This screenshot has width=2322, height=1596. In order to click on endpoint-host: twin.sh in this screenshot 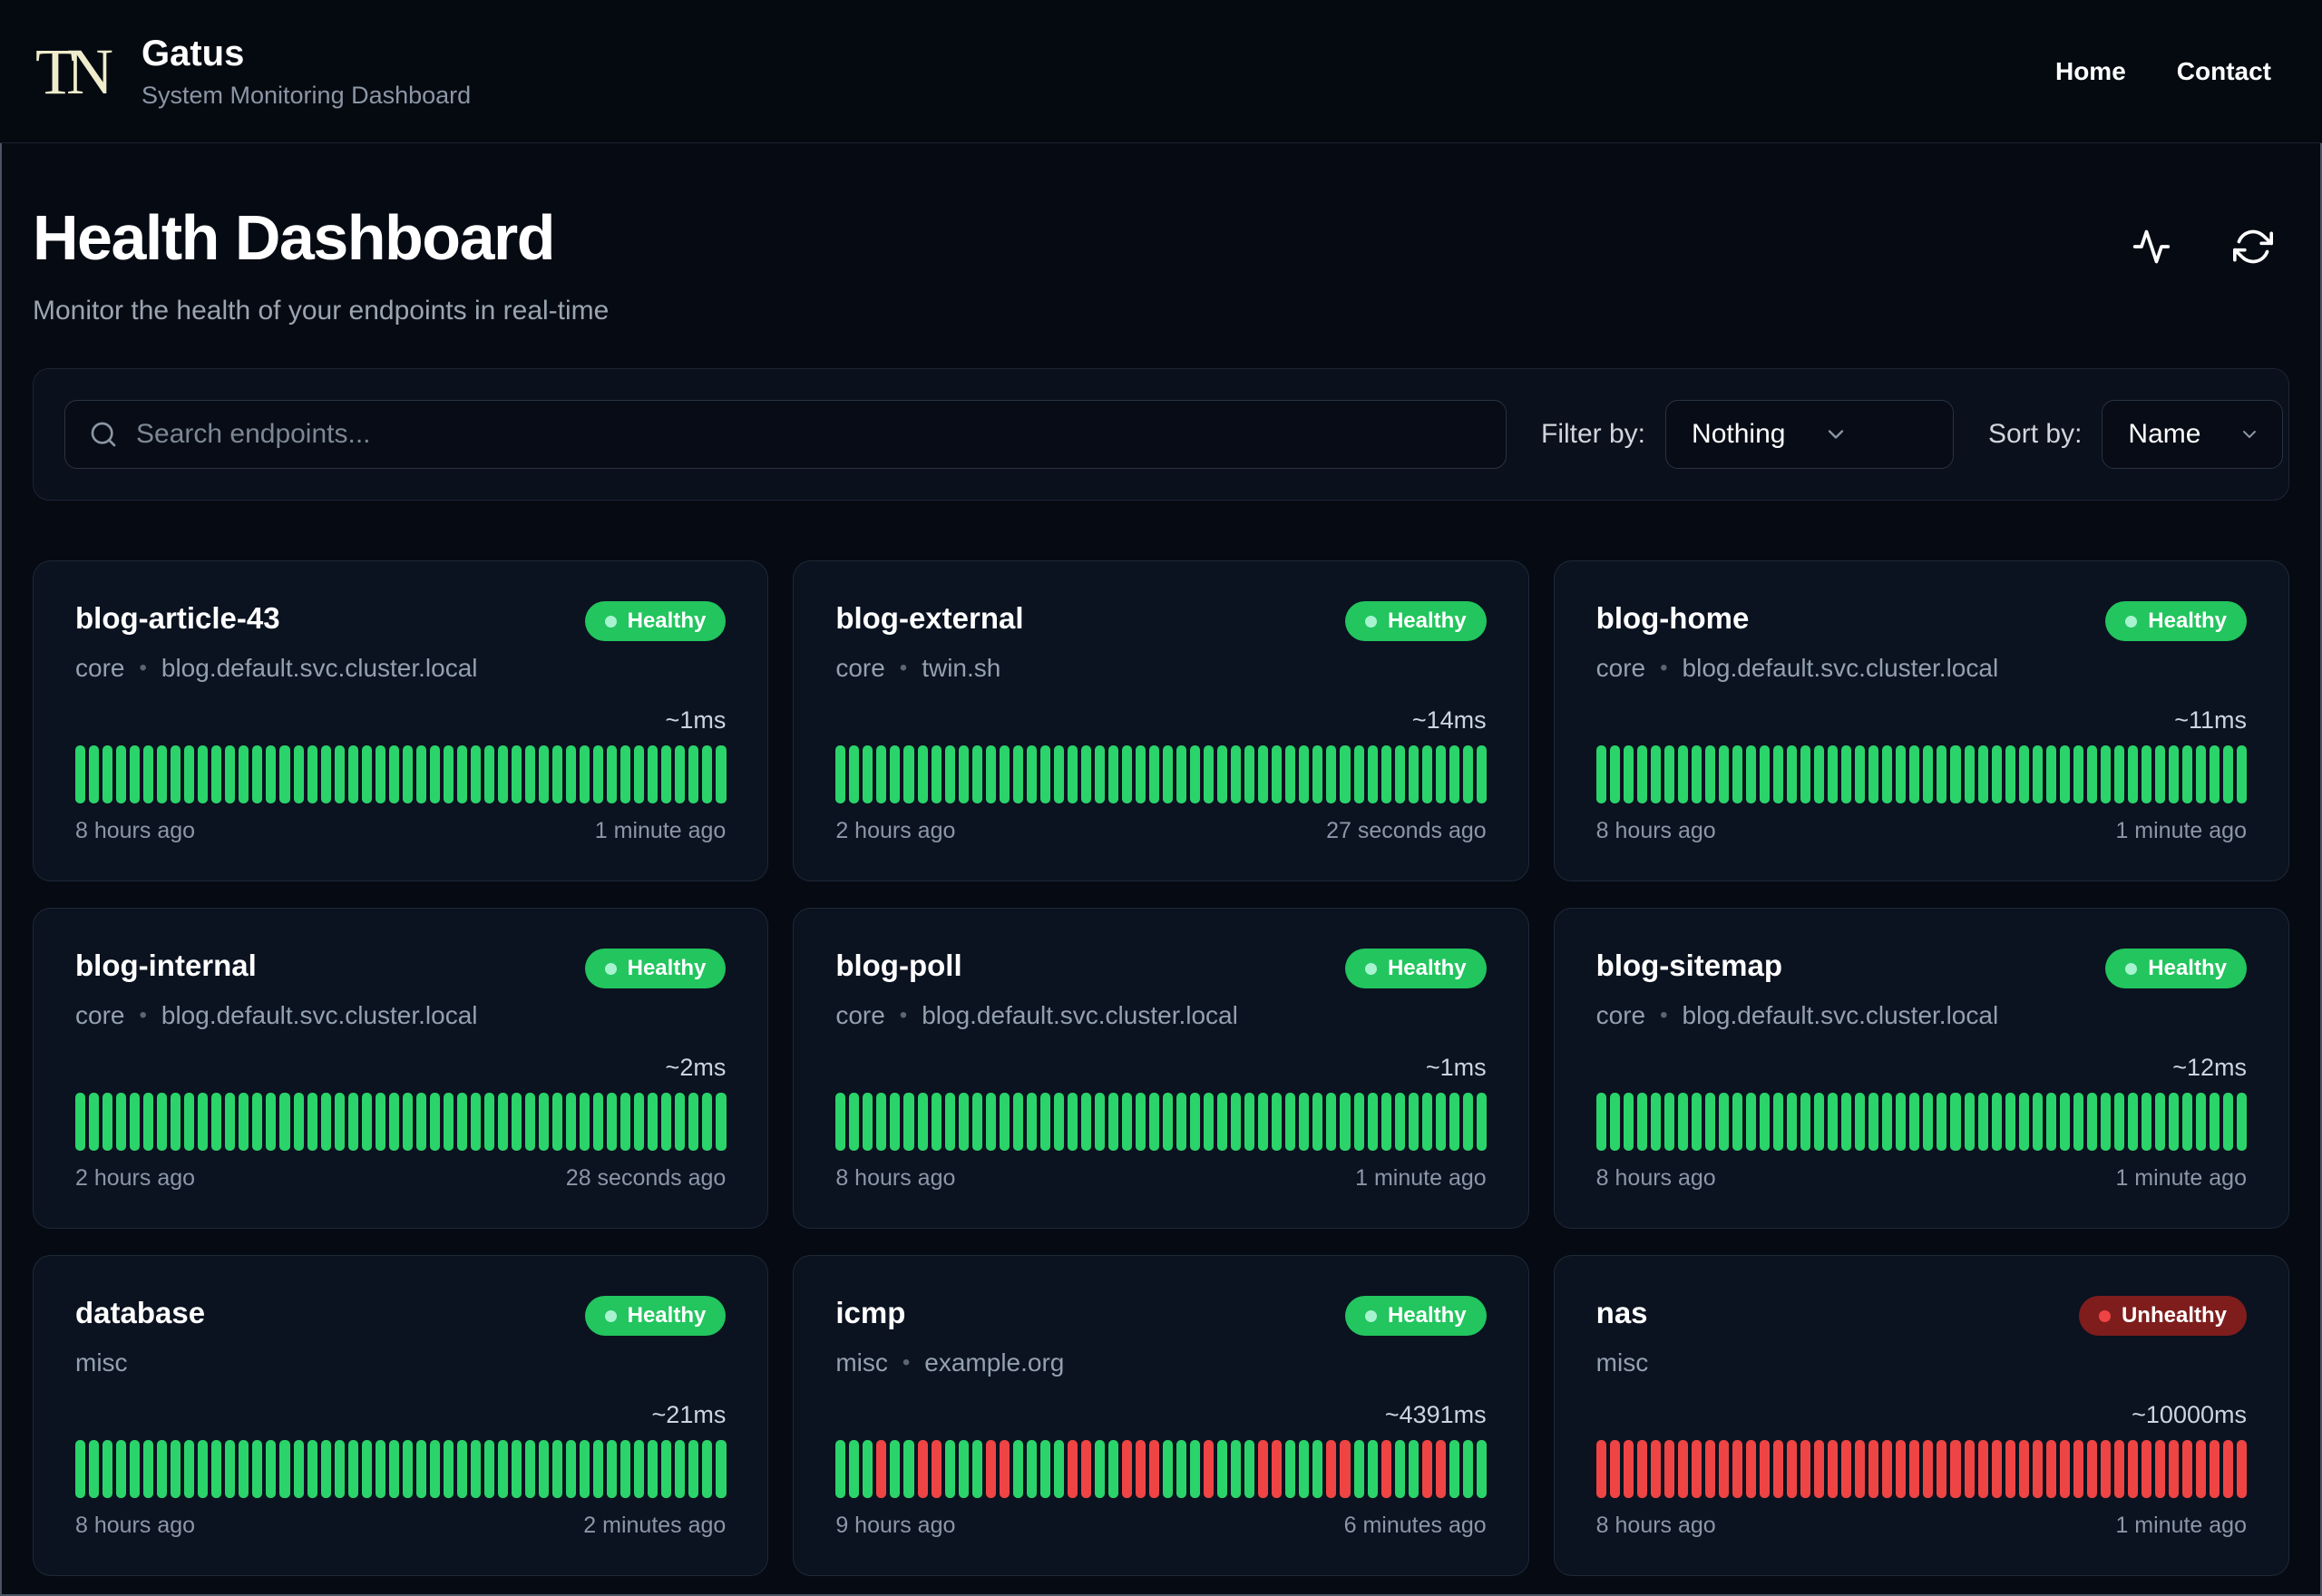, I will do `click(961, 668)`.